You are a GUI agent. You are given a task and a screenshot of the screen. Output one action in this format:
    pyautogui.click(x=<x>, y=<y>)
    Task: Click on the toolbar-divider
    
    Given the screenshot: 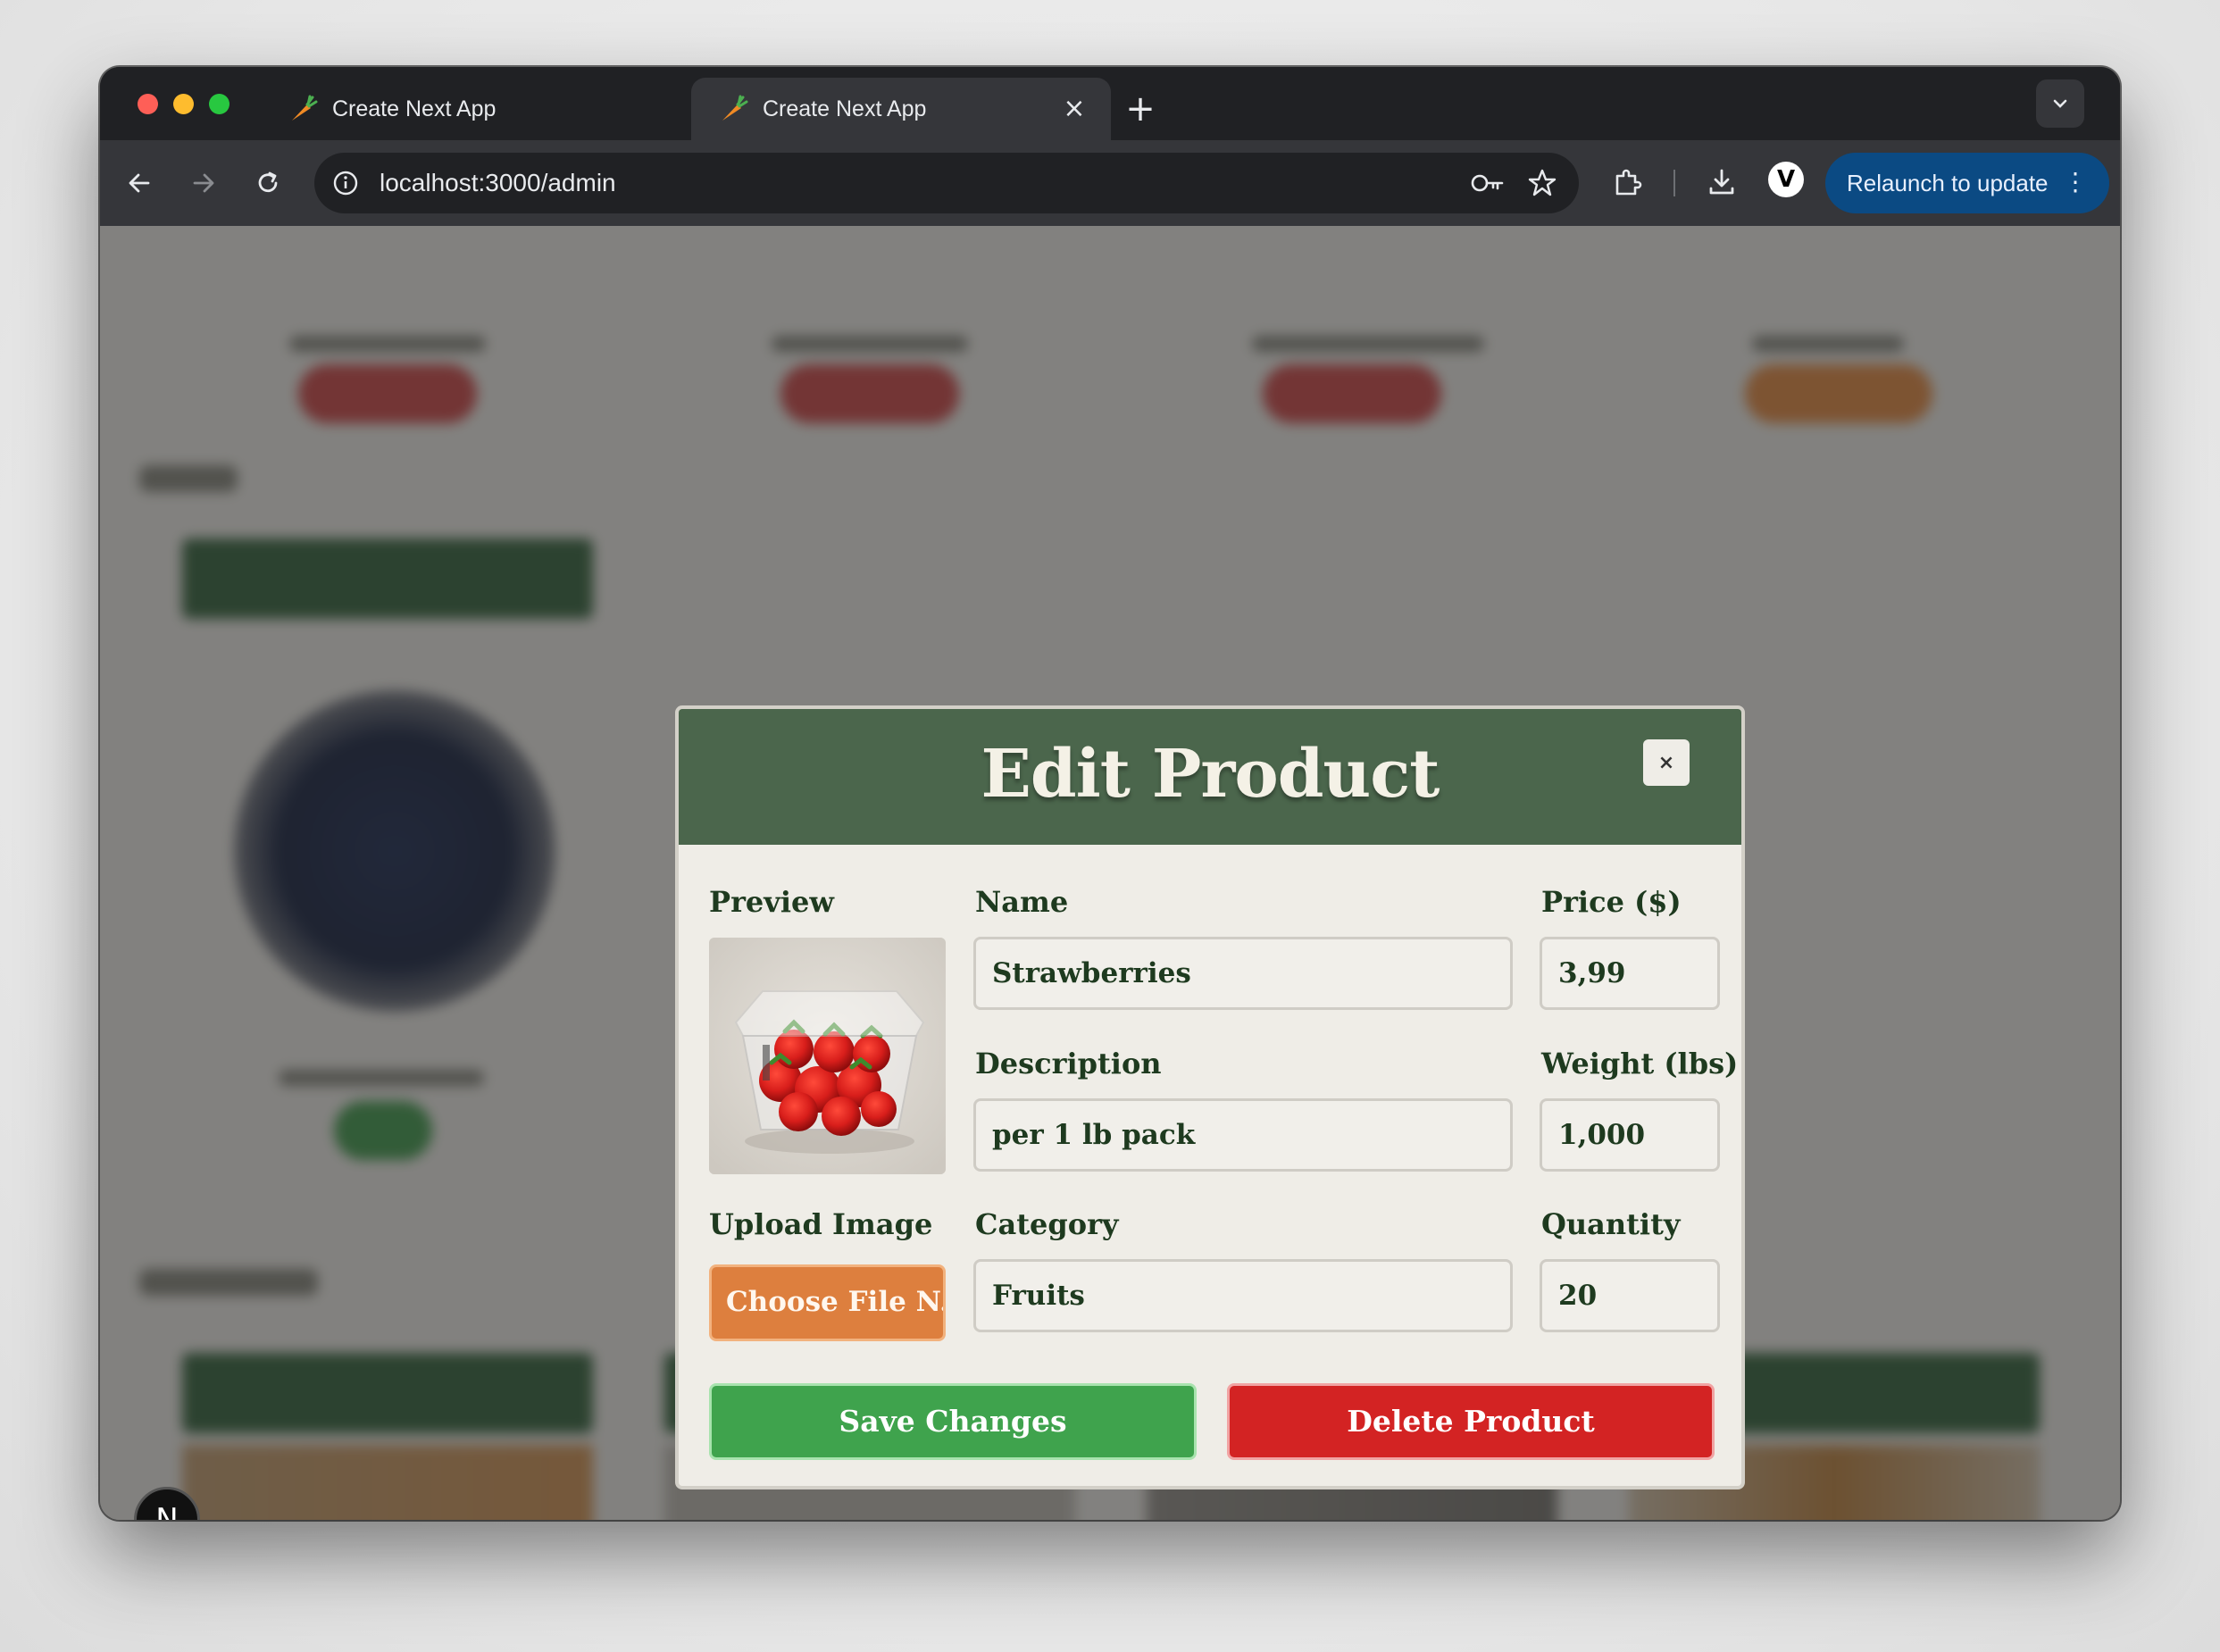 What is the action you would take?
    pyautogui.click(x=1675, y=183)
    